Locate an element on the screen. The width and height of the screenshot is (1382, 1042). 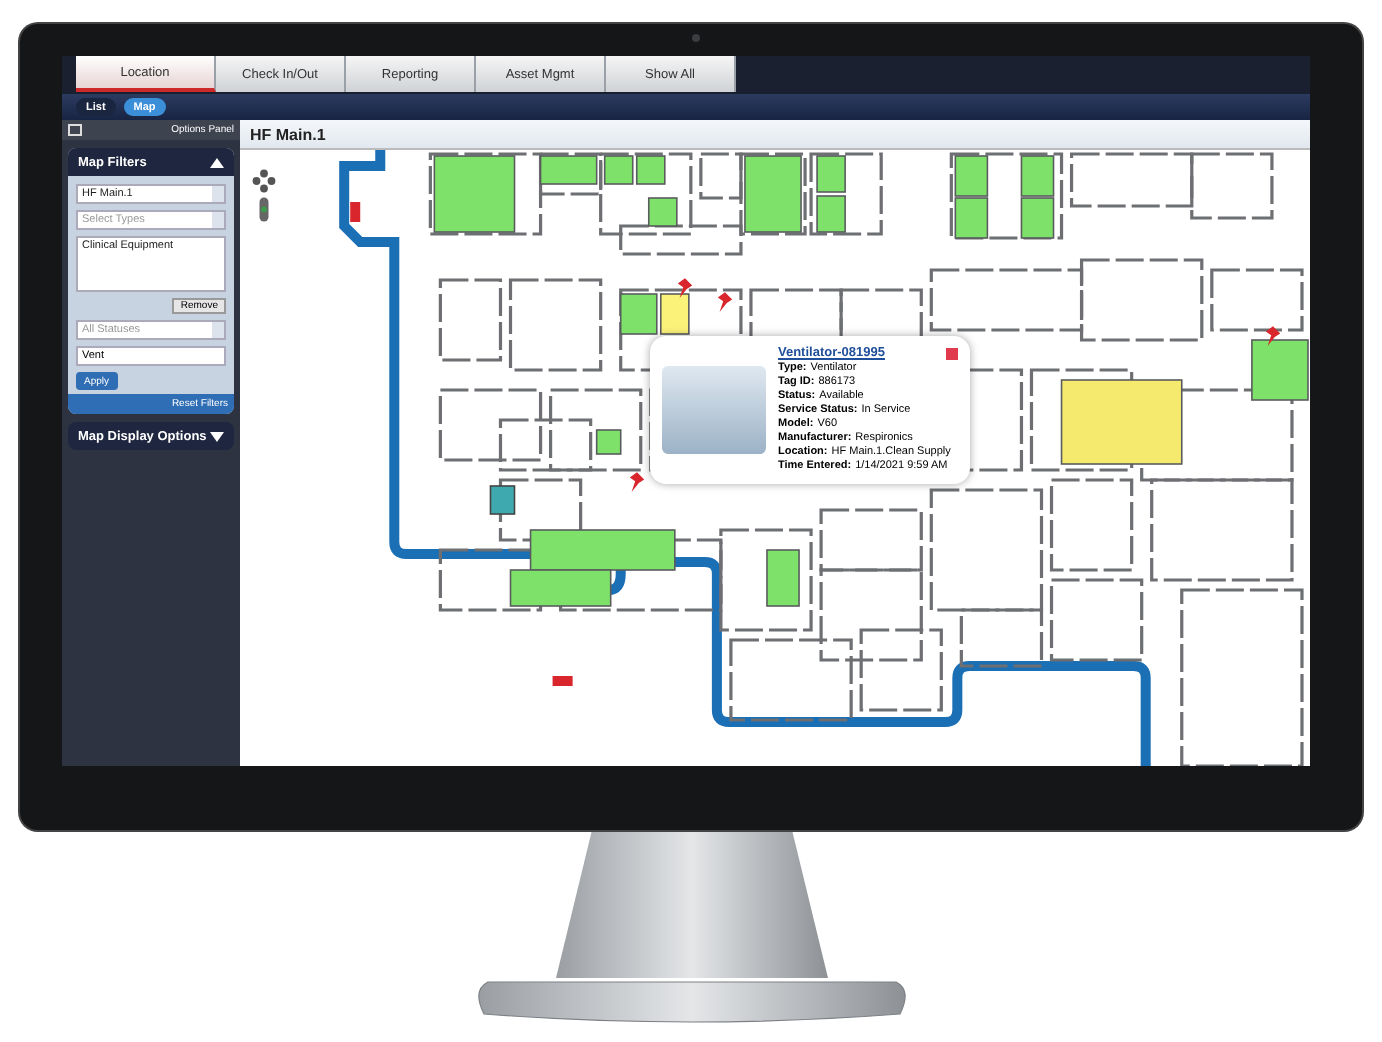
map-title: HF Main.1 is located at coordinates (775, 135).